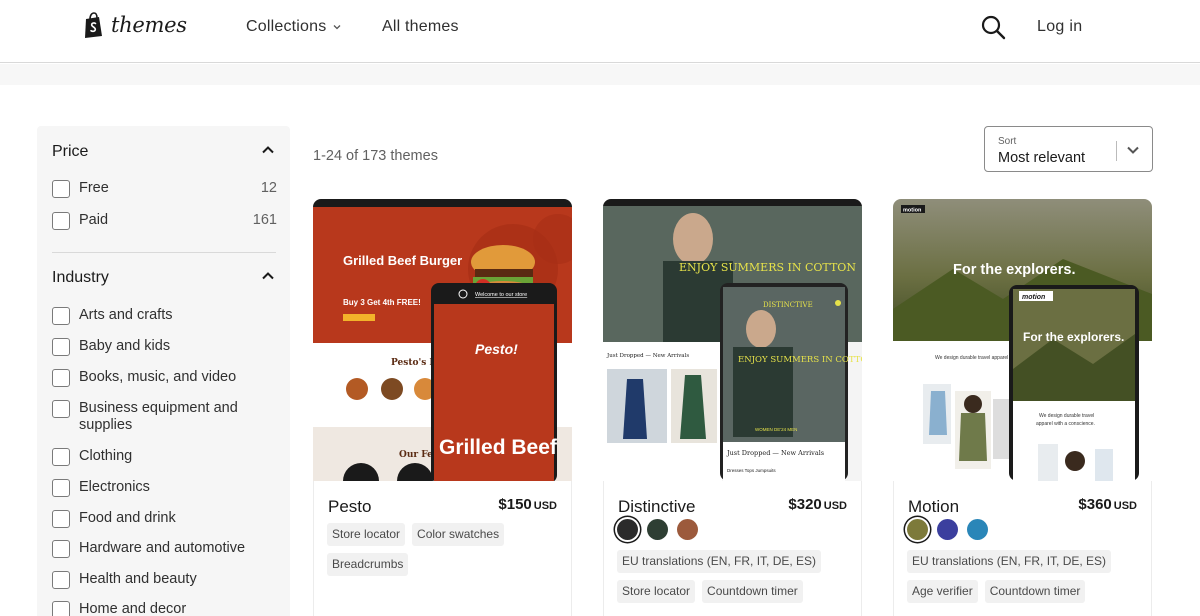 This screenshot has height=616, width=1200. Describe the element at coordinates (498, 447) in the screenshot. I see `pesto-mobile-headline: Grilled Beef` at that location.